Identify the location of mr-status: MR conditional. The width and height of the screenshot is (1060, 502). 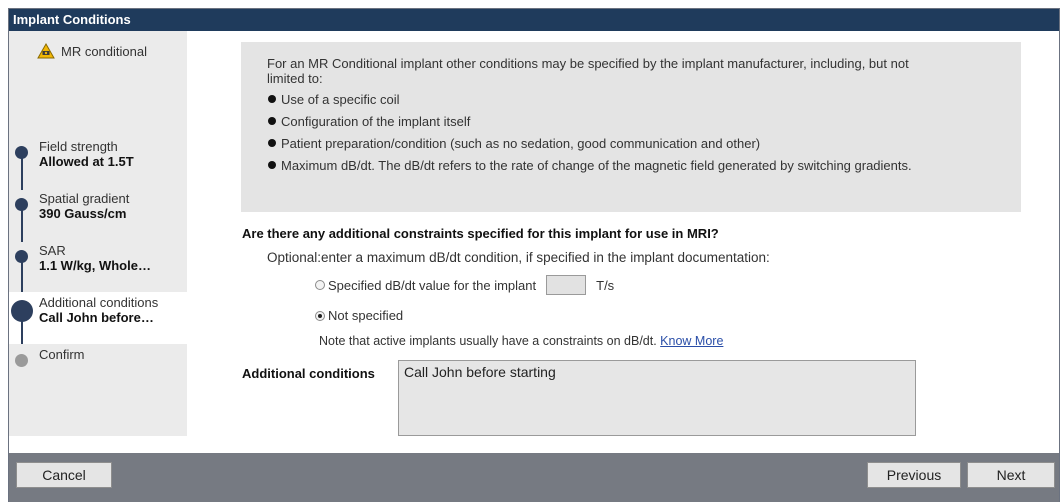
(92, 50).